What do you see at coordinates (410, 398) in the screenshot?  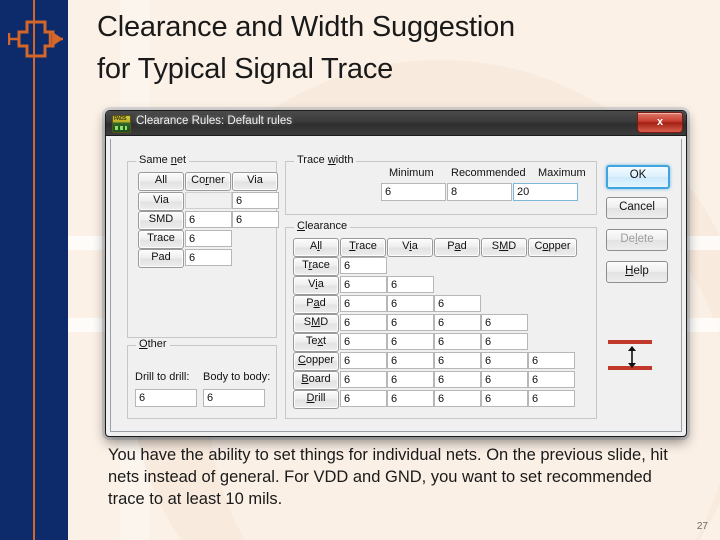 I see `clearance-cell-drill-via: 6` at bounding box center [410, 398].